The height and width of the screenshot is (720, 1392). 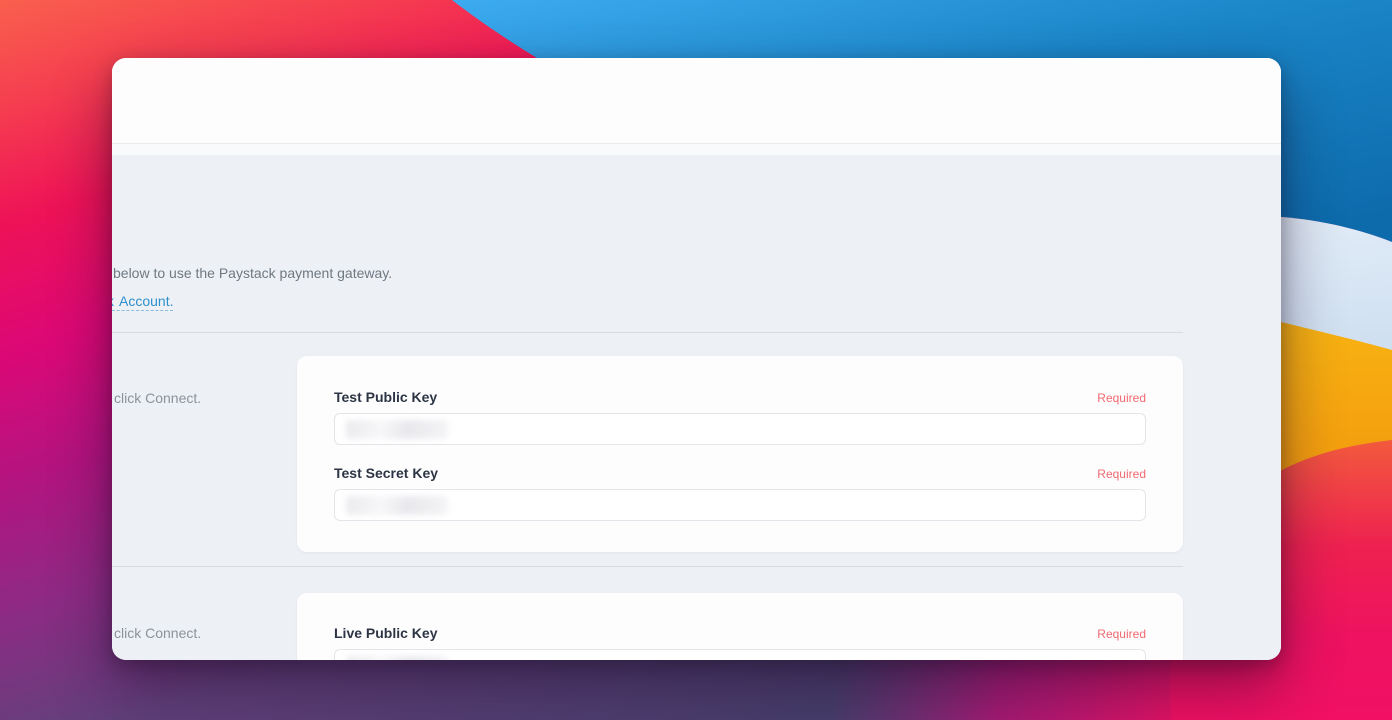 I want to click on live-public-key-field: Live Public Key Required, so click(x=740, y=642).